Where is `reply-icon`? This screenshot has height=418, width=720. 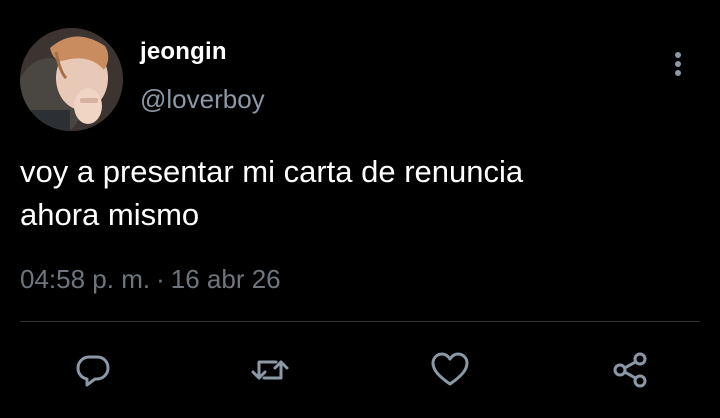
reply-icon is located at coordinates (93, 371).